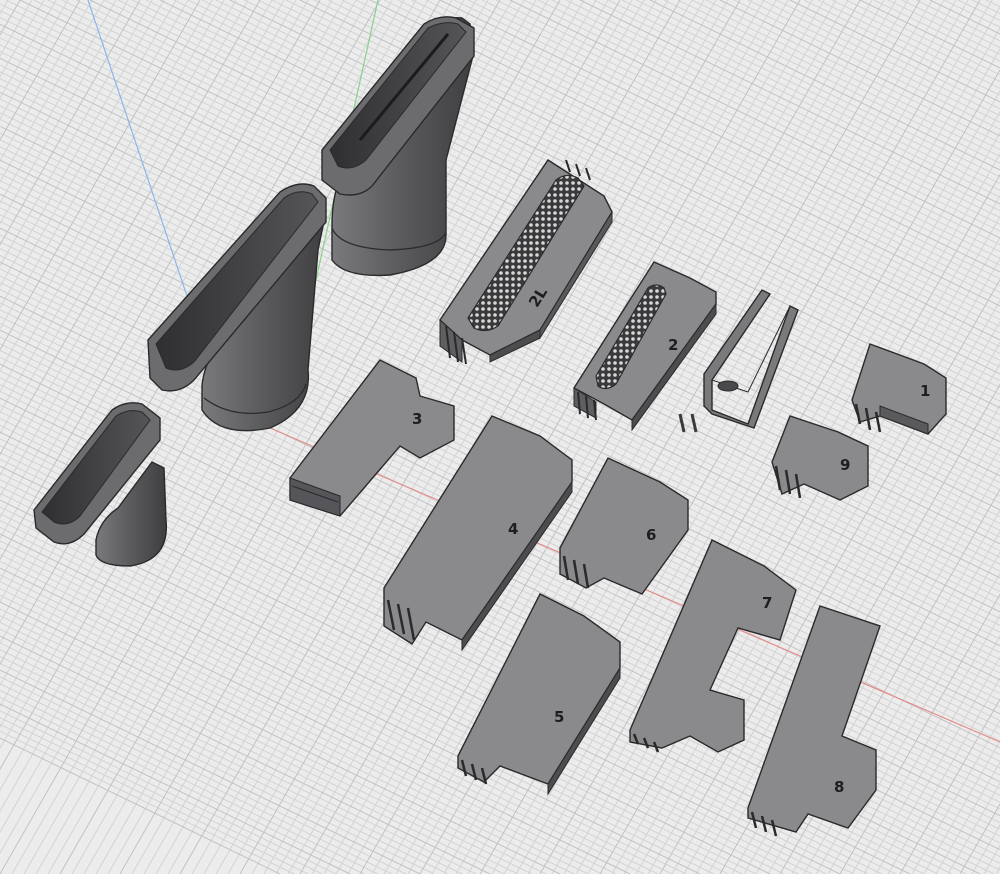 The image size is (1000, 874). What do you see at coordinates (417, 419) in the screenshot?
I see `label-3: 3` at bounding box center [417, 419].